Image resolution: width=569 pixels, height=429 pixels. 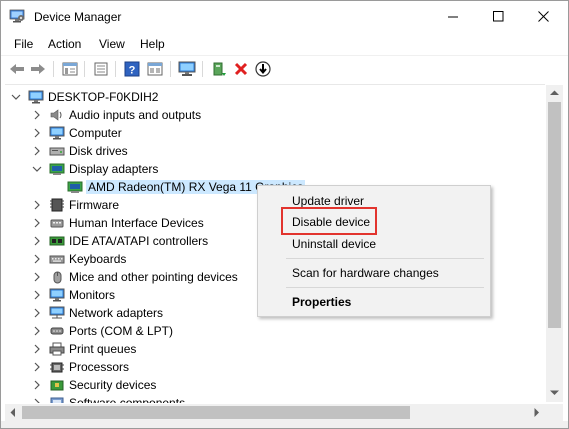 What do you see at coordinates (127, 399) in the screenshot?
I see `tree-category-label: Software components` at bounding box center [127, 399].